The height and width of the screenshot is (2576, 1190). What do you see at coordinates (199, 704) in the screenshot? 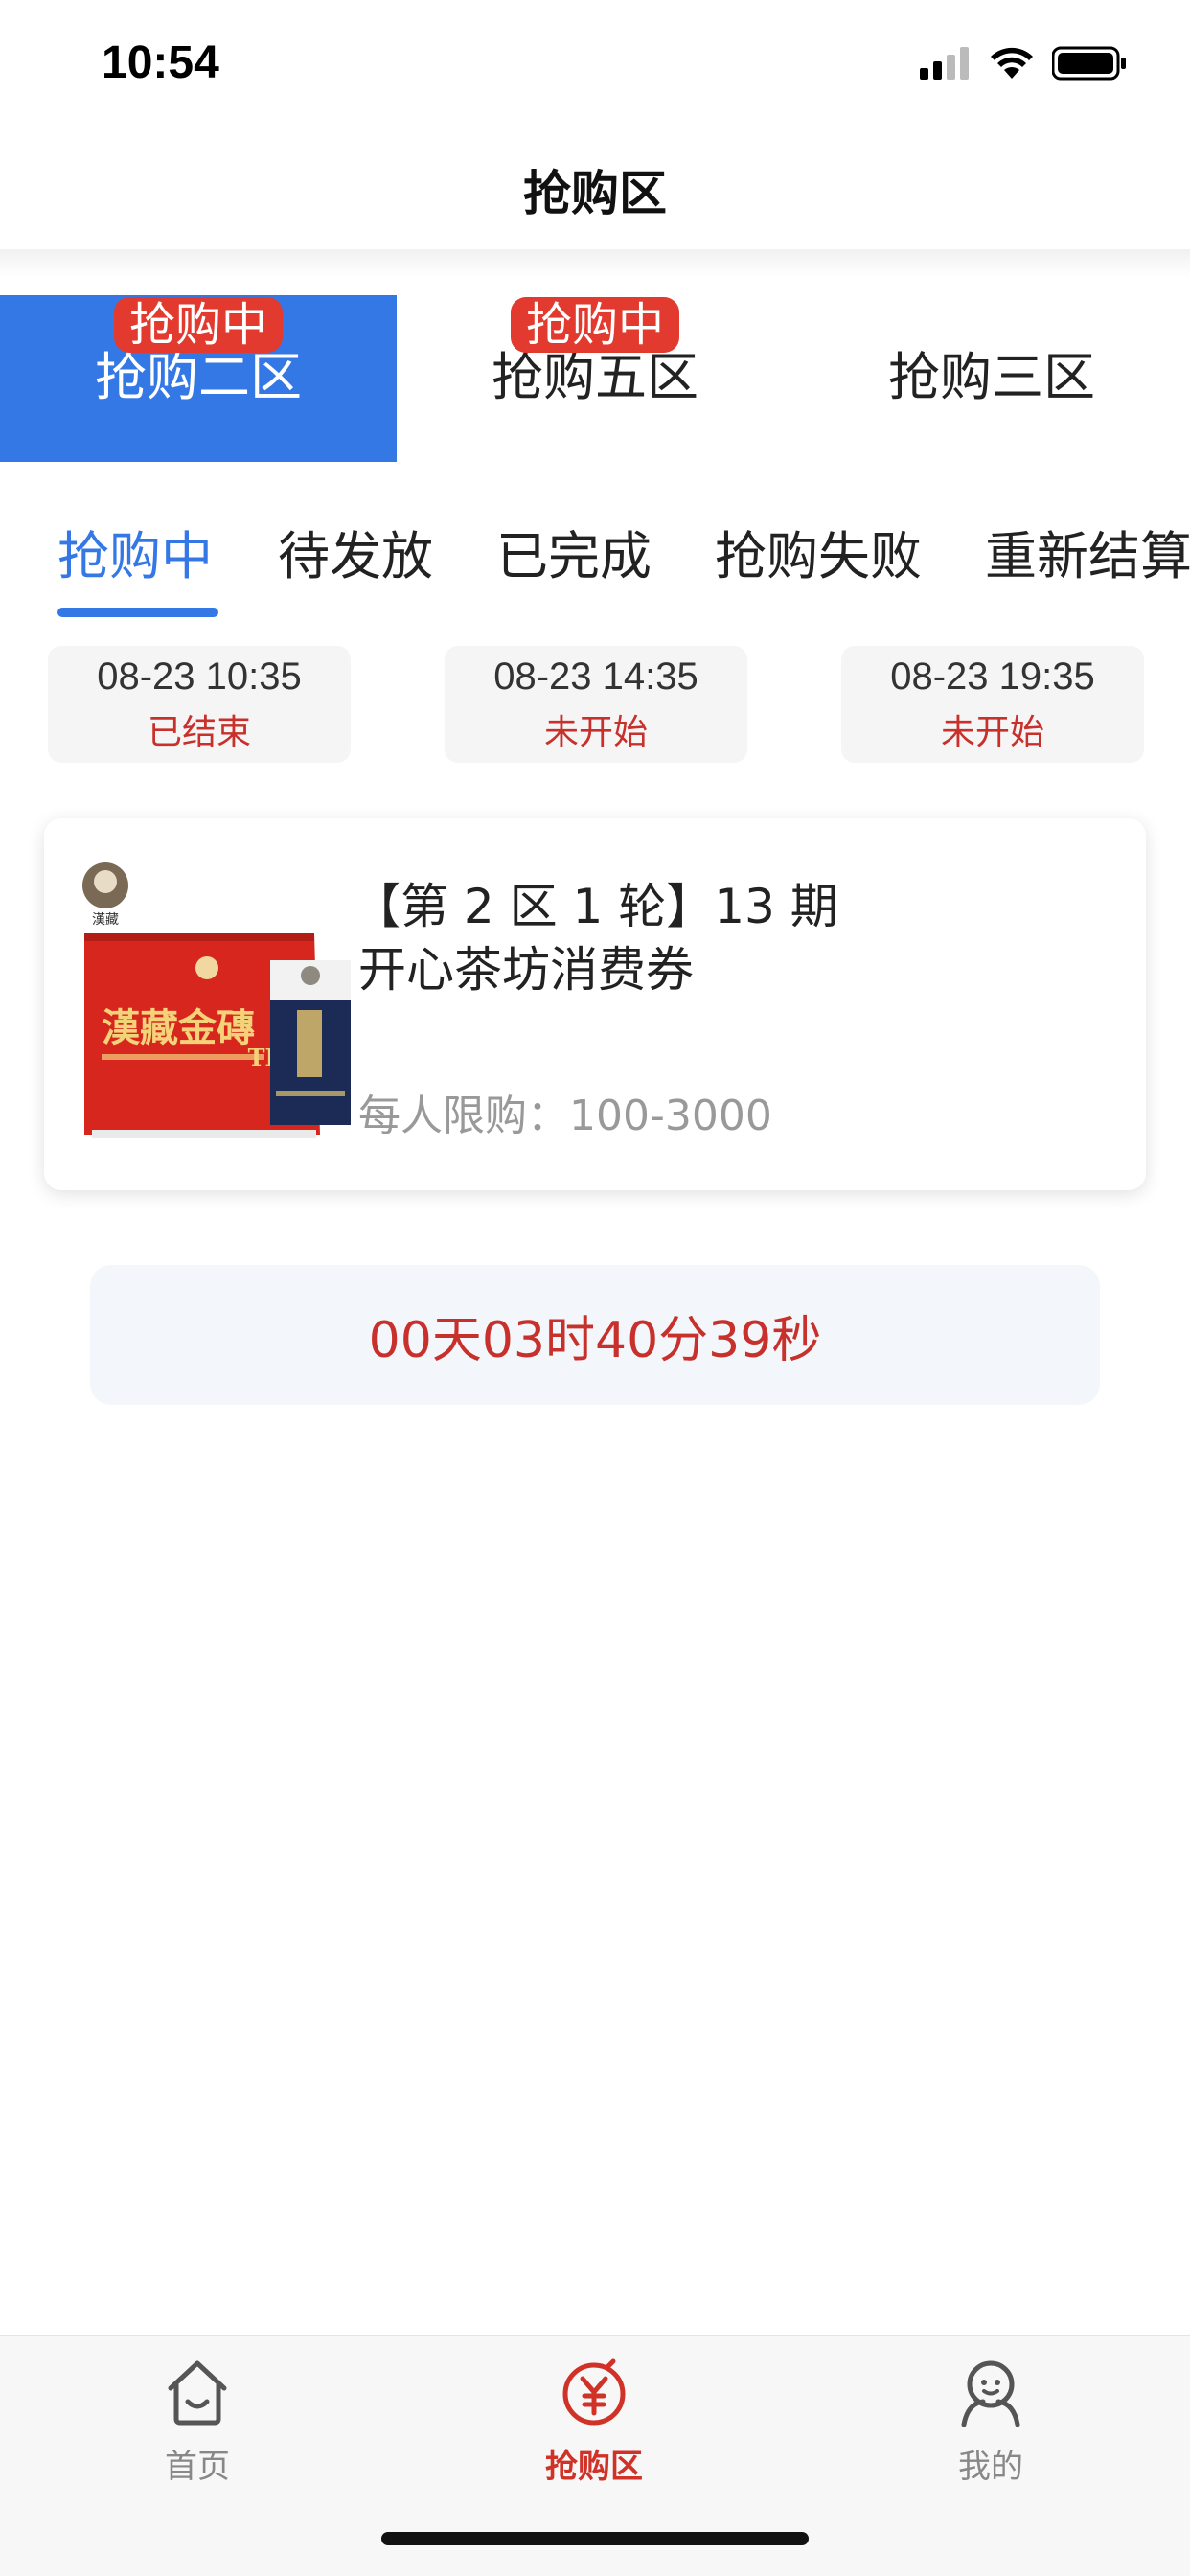
I see `time-slot: 08-23 10:35 已结束` at bounding box center [199, 704].